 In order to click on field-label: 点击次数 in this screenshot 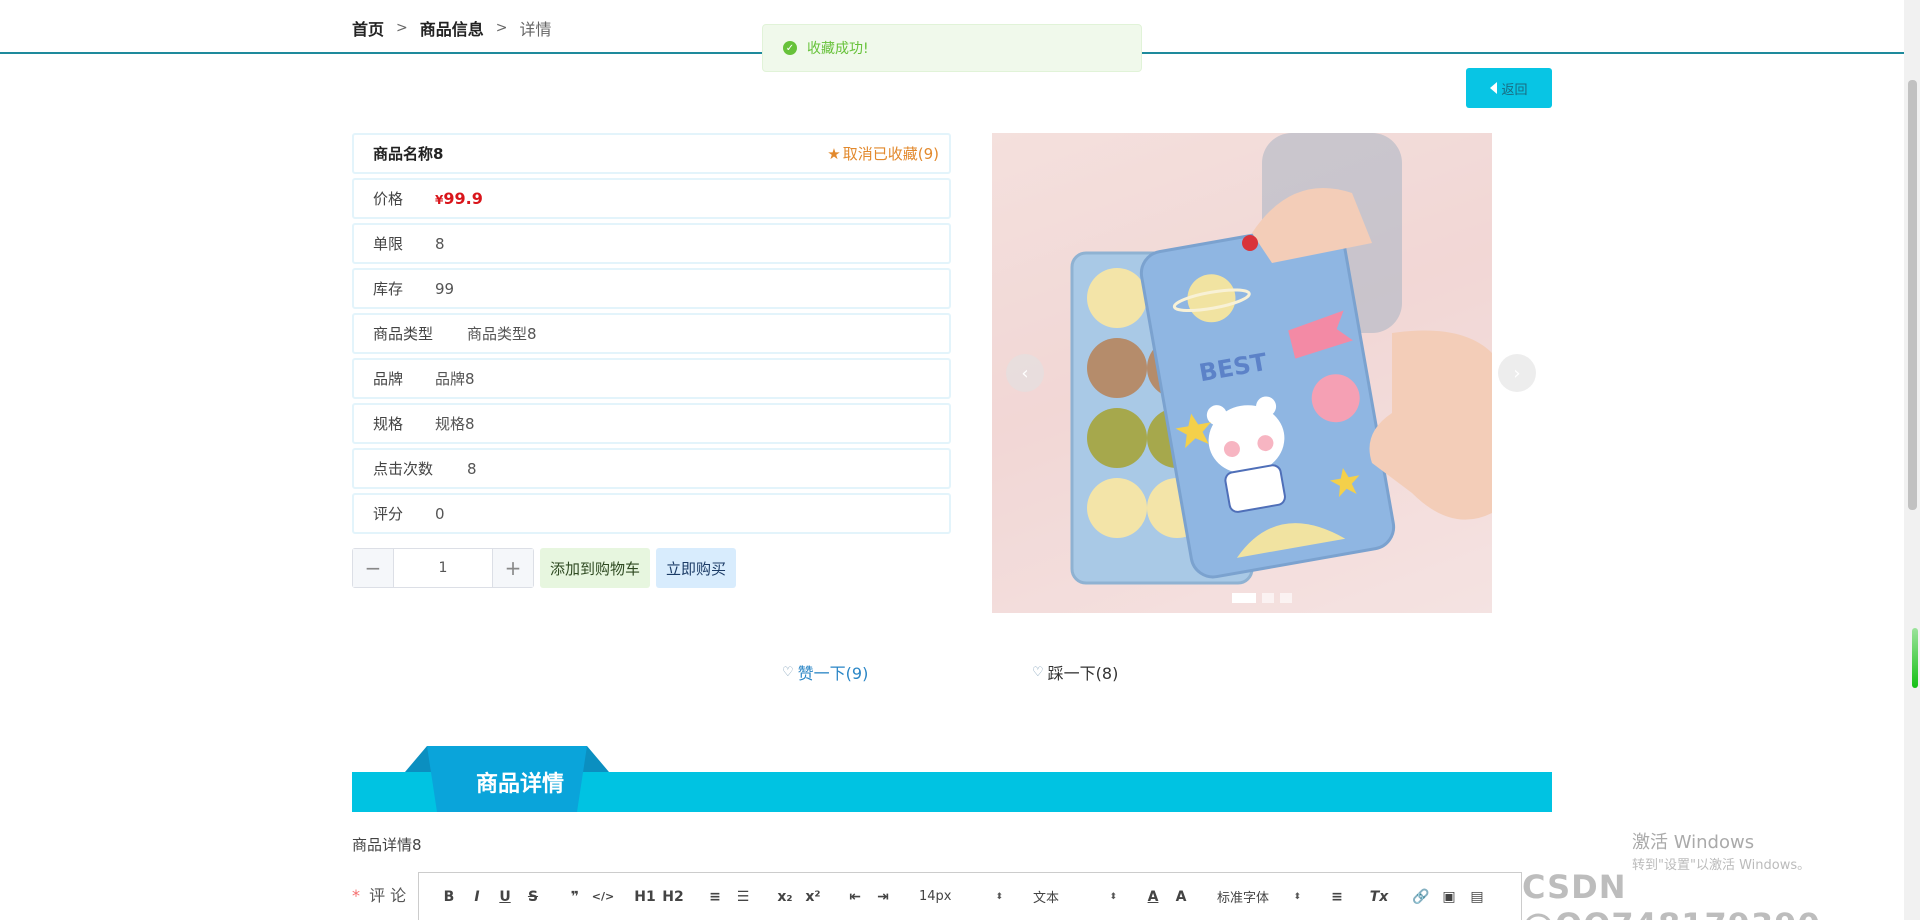, I will do `click(403, 469)`.